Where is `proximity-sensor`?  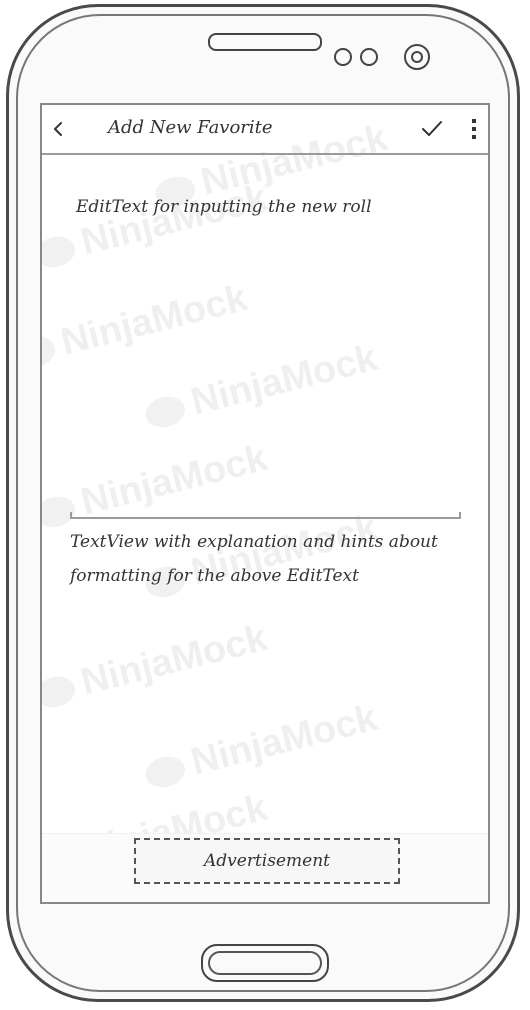
proximity-sensor is located at coordinates (343, 57).